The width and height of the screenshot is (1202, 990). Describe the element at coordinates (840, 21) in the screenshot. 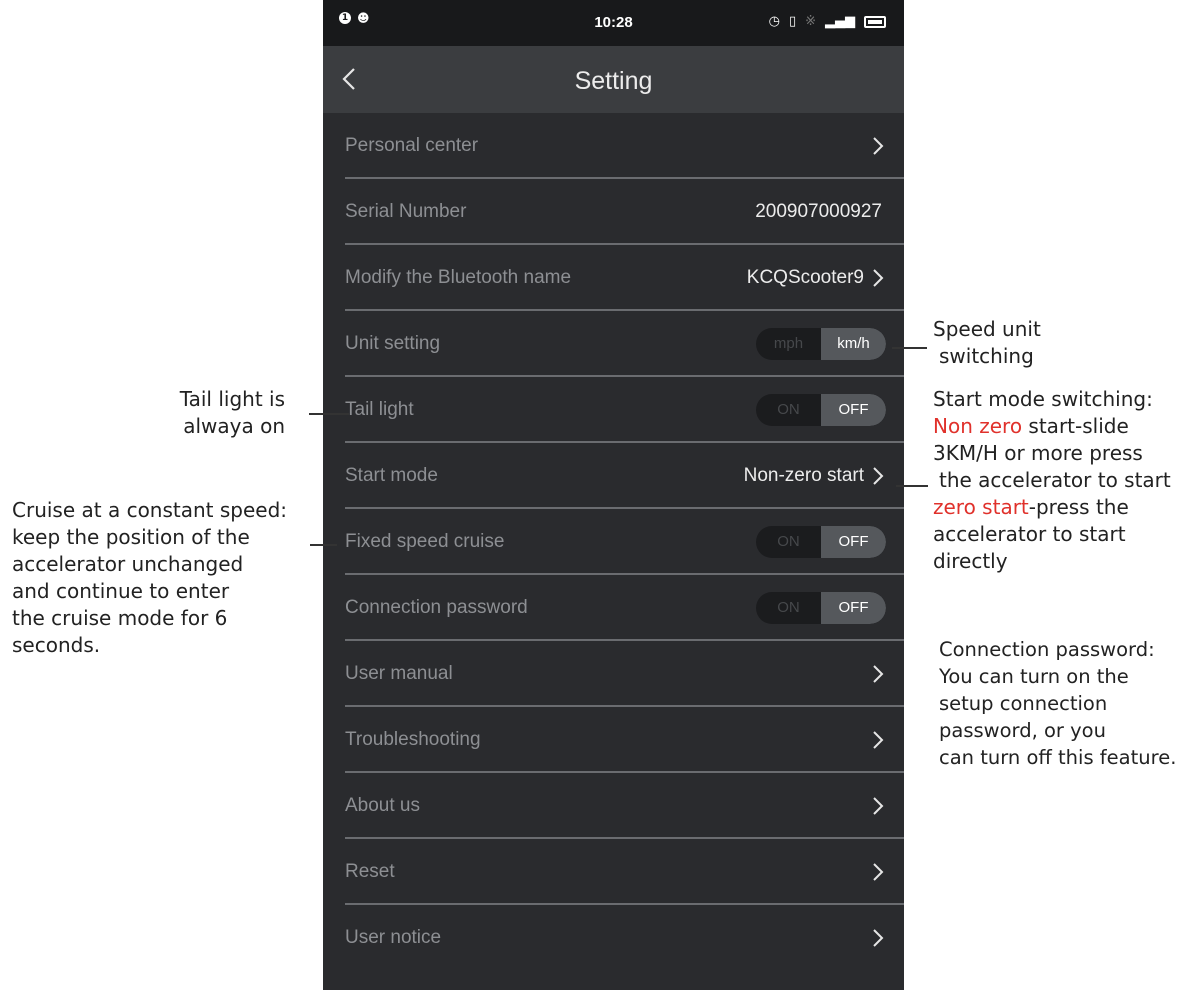

I see `signal-icon: ▂▄▆` at that location.